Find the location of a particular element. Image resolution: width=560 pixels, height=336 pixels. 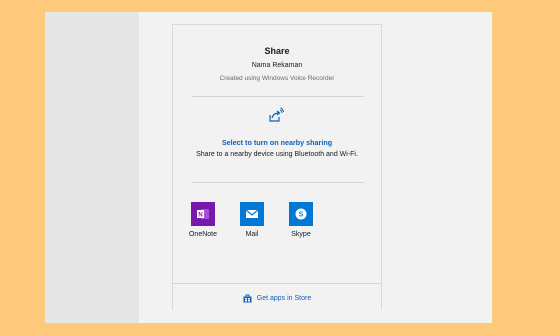

share-target-skype: S Skype is located at coordinates (301, 220).